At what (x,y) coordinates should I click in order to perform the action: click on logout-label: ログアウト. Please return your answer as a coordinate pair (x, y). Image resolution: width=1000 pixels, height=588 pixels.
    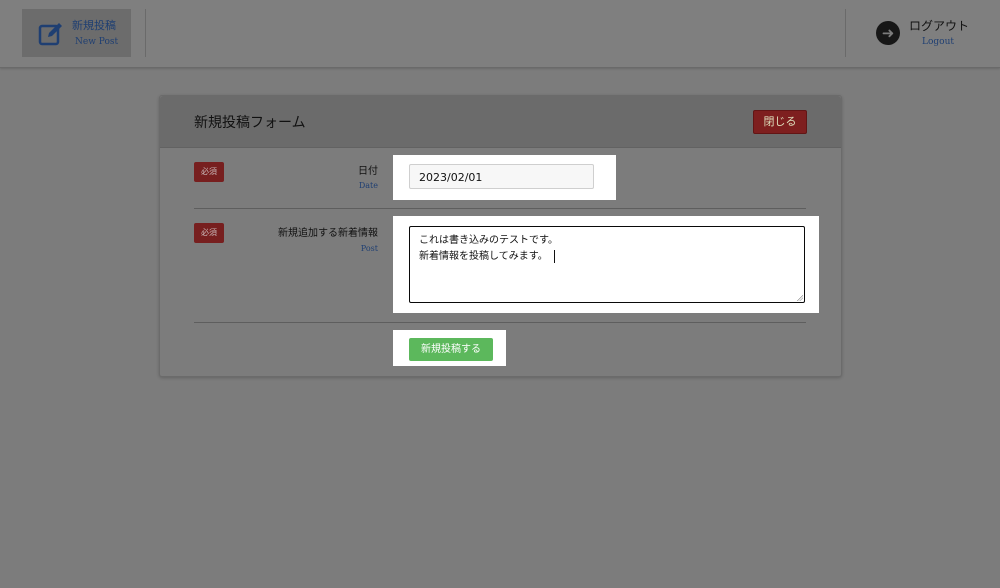
    Looking at the image, I should click on (939, 26).